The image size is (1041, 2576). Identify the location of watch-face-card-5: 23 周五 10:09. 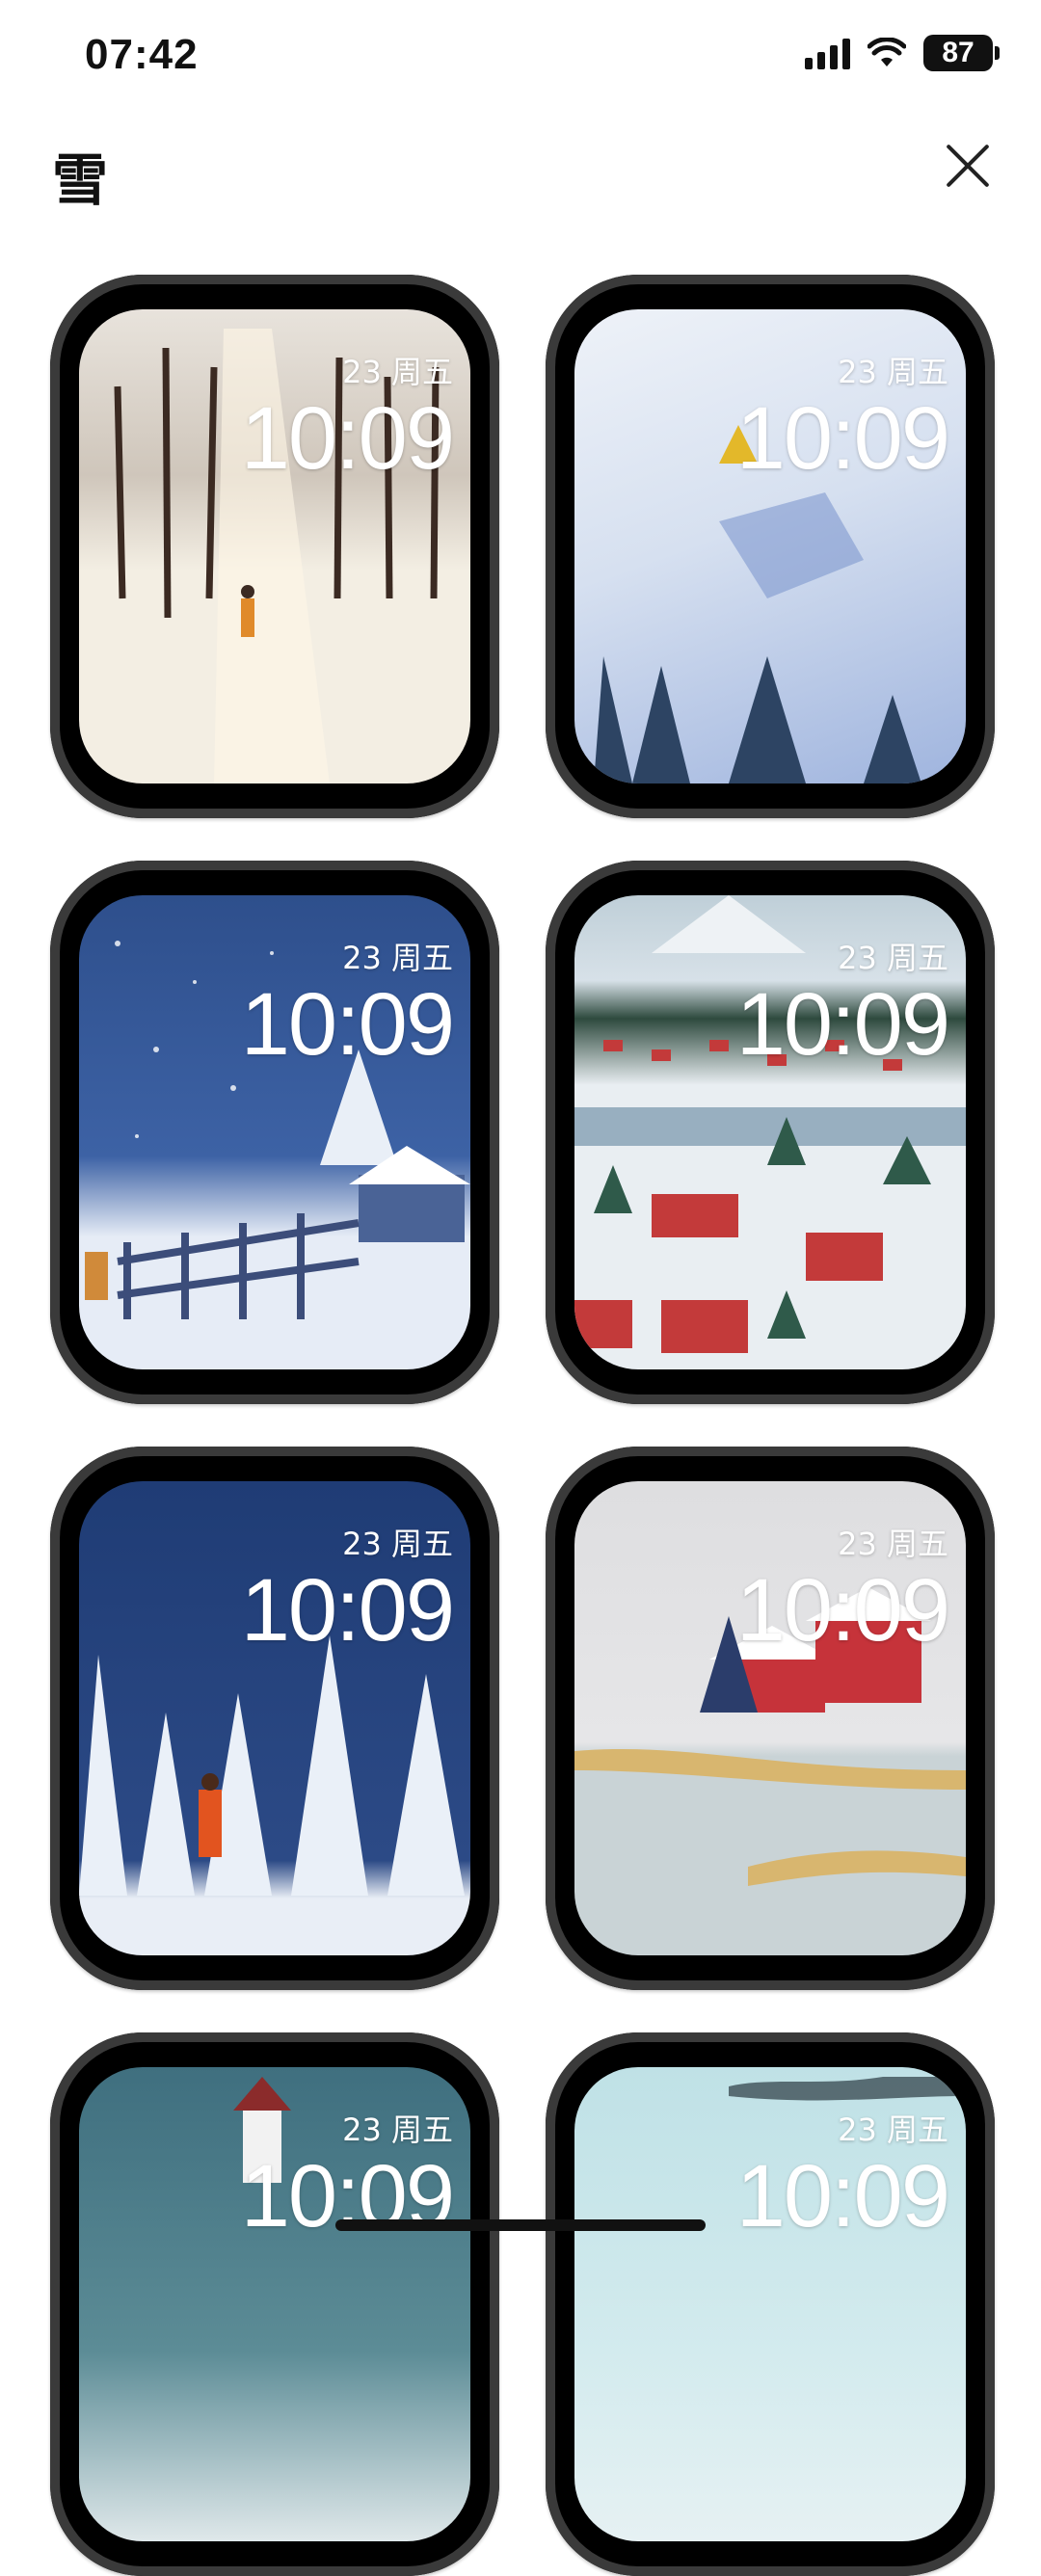
(275, 1718).